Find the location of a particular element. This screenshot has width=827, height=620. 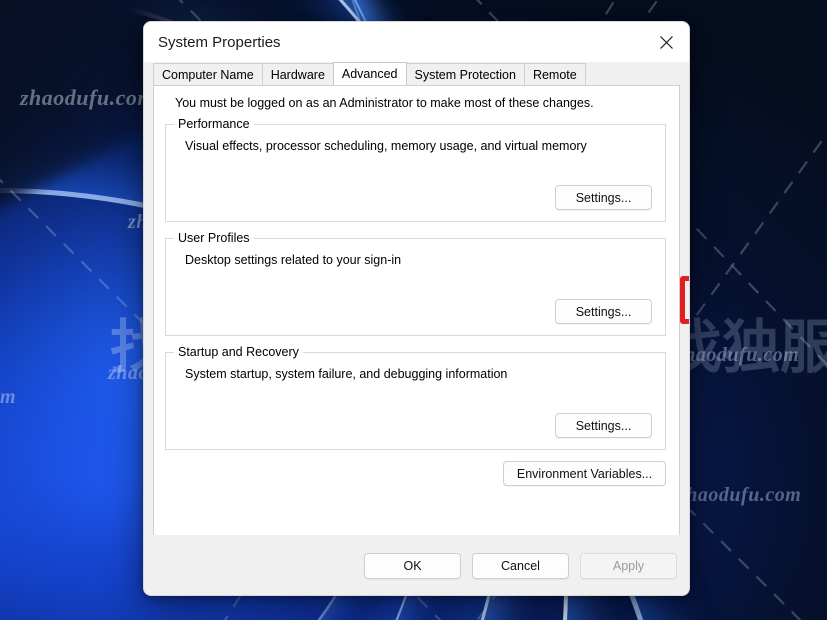

dialog-title-bar: System Properties is located at coordinates (416, 42).